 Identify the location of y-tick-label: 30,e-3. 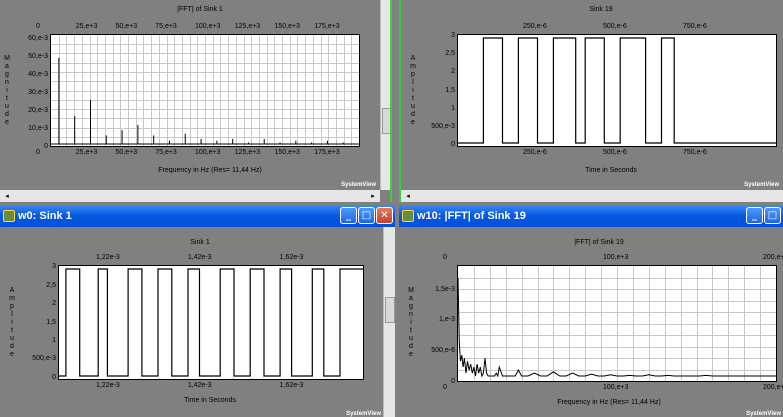
(38, 93).